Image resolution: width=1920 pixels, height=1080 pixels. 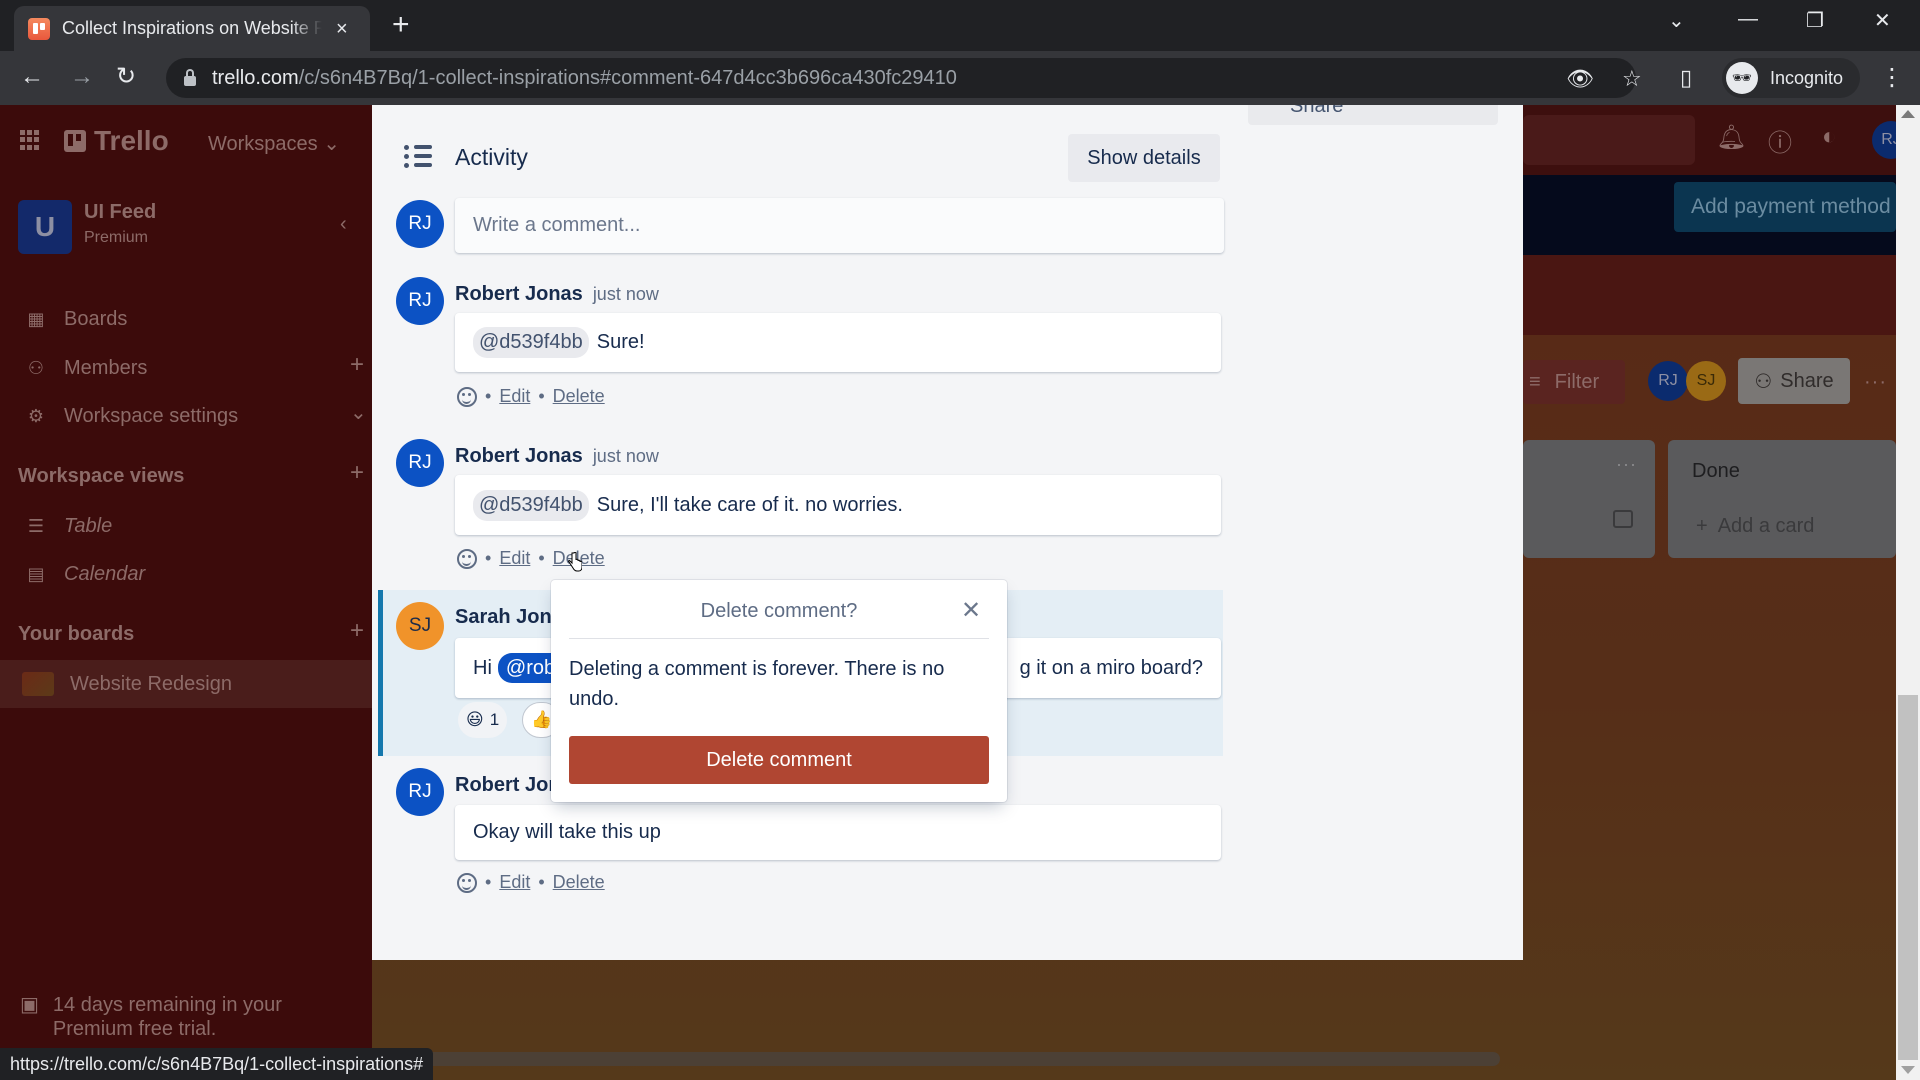 What do you see at coordinates (494, 719) in the screenshot?
I see `reaction-count: 1` at bounding box center [494, 719].